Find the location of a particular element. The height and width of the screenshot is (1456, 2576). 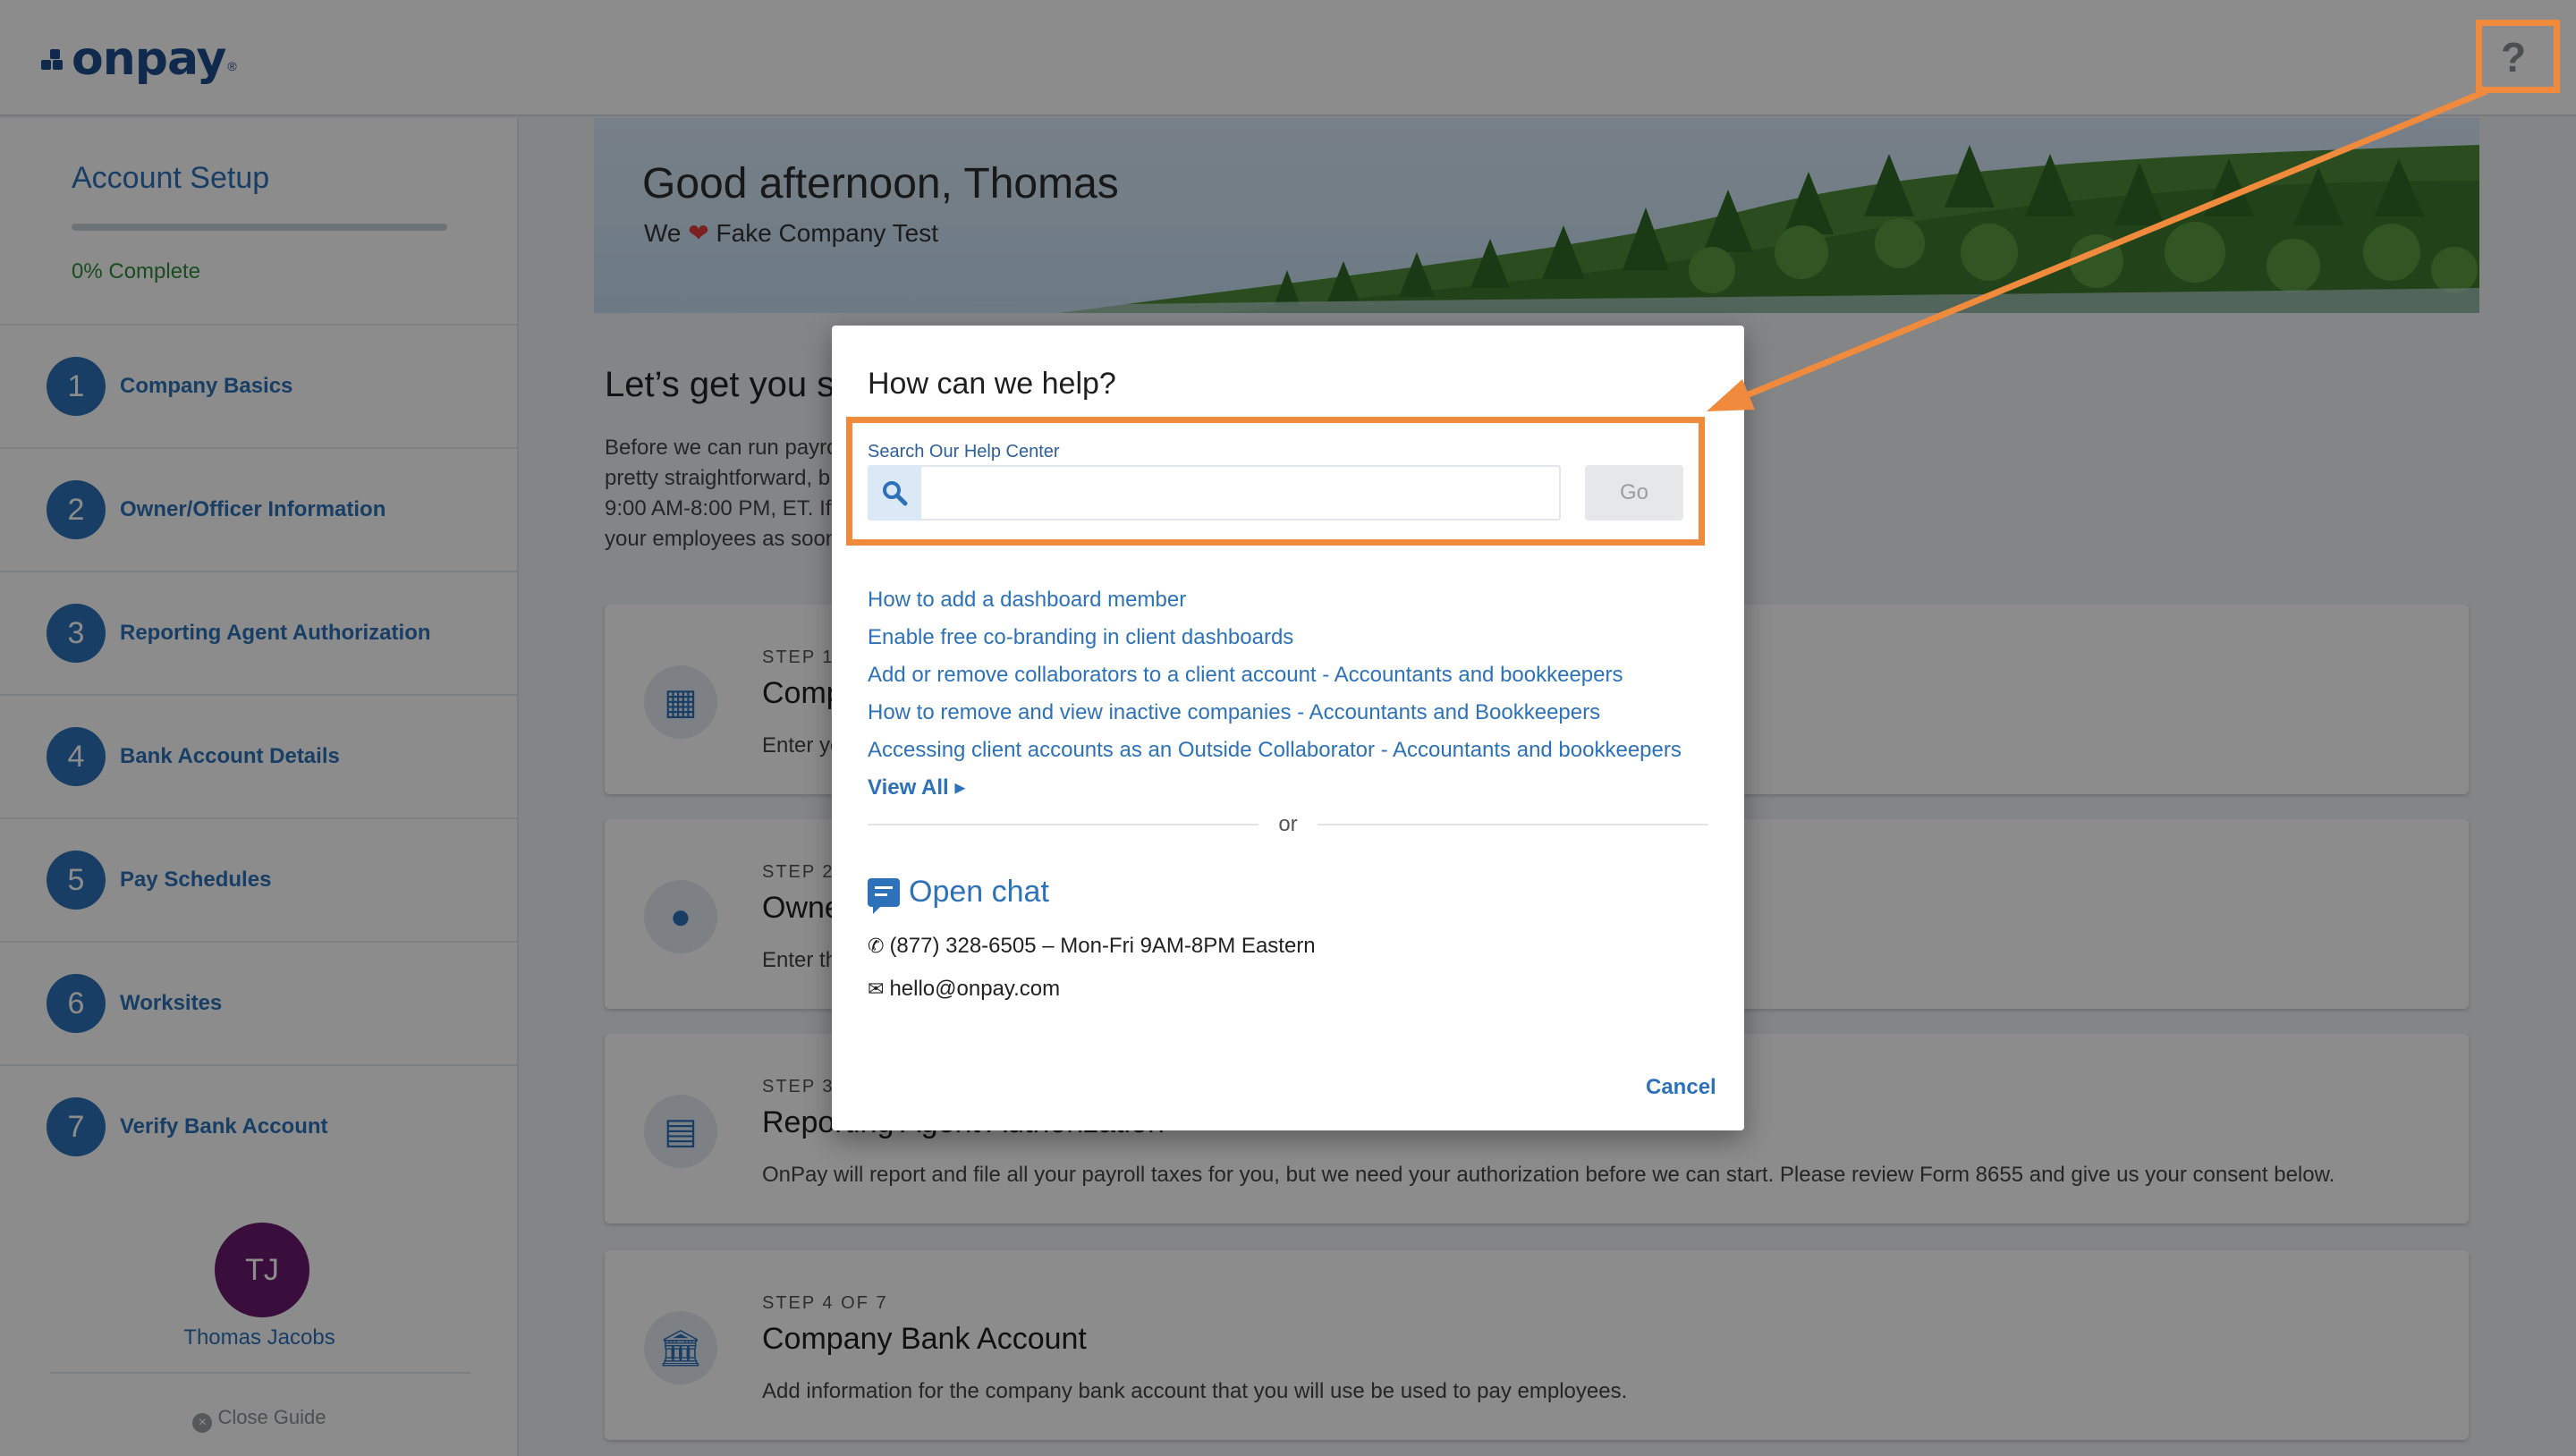

envelope-icon: ✉ is located at coordinates (876, 989).